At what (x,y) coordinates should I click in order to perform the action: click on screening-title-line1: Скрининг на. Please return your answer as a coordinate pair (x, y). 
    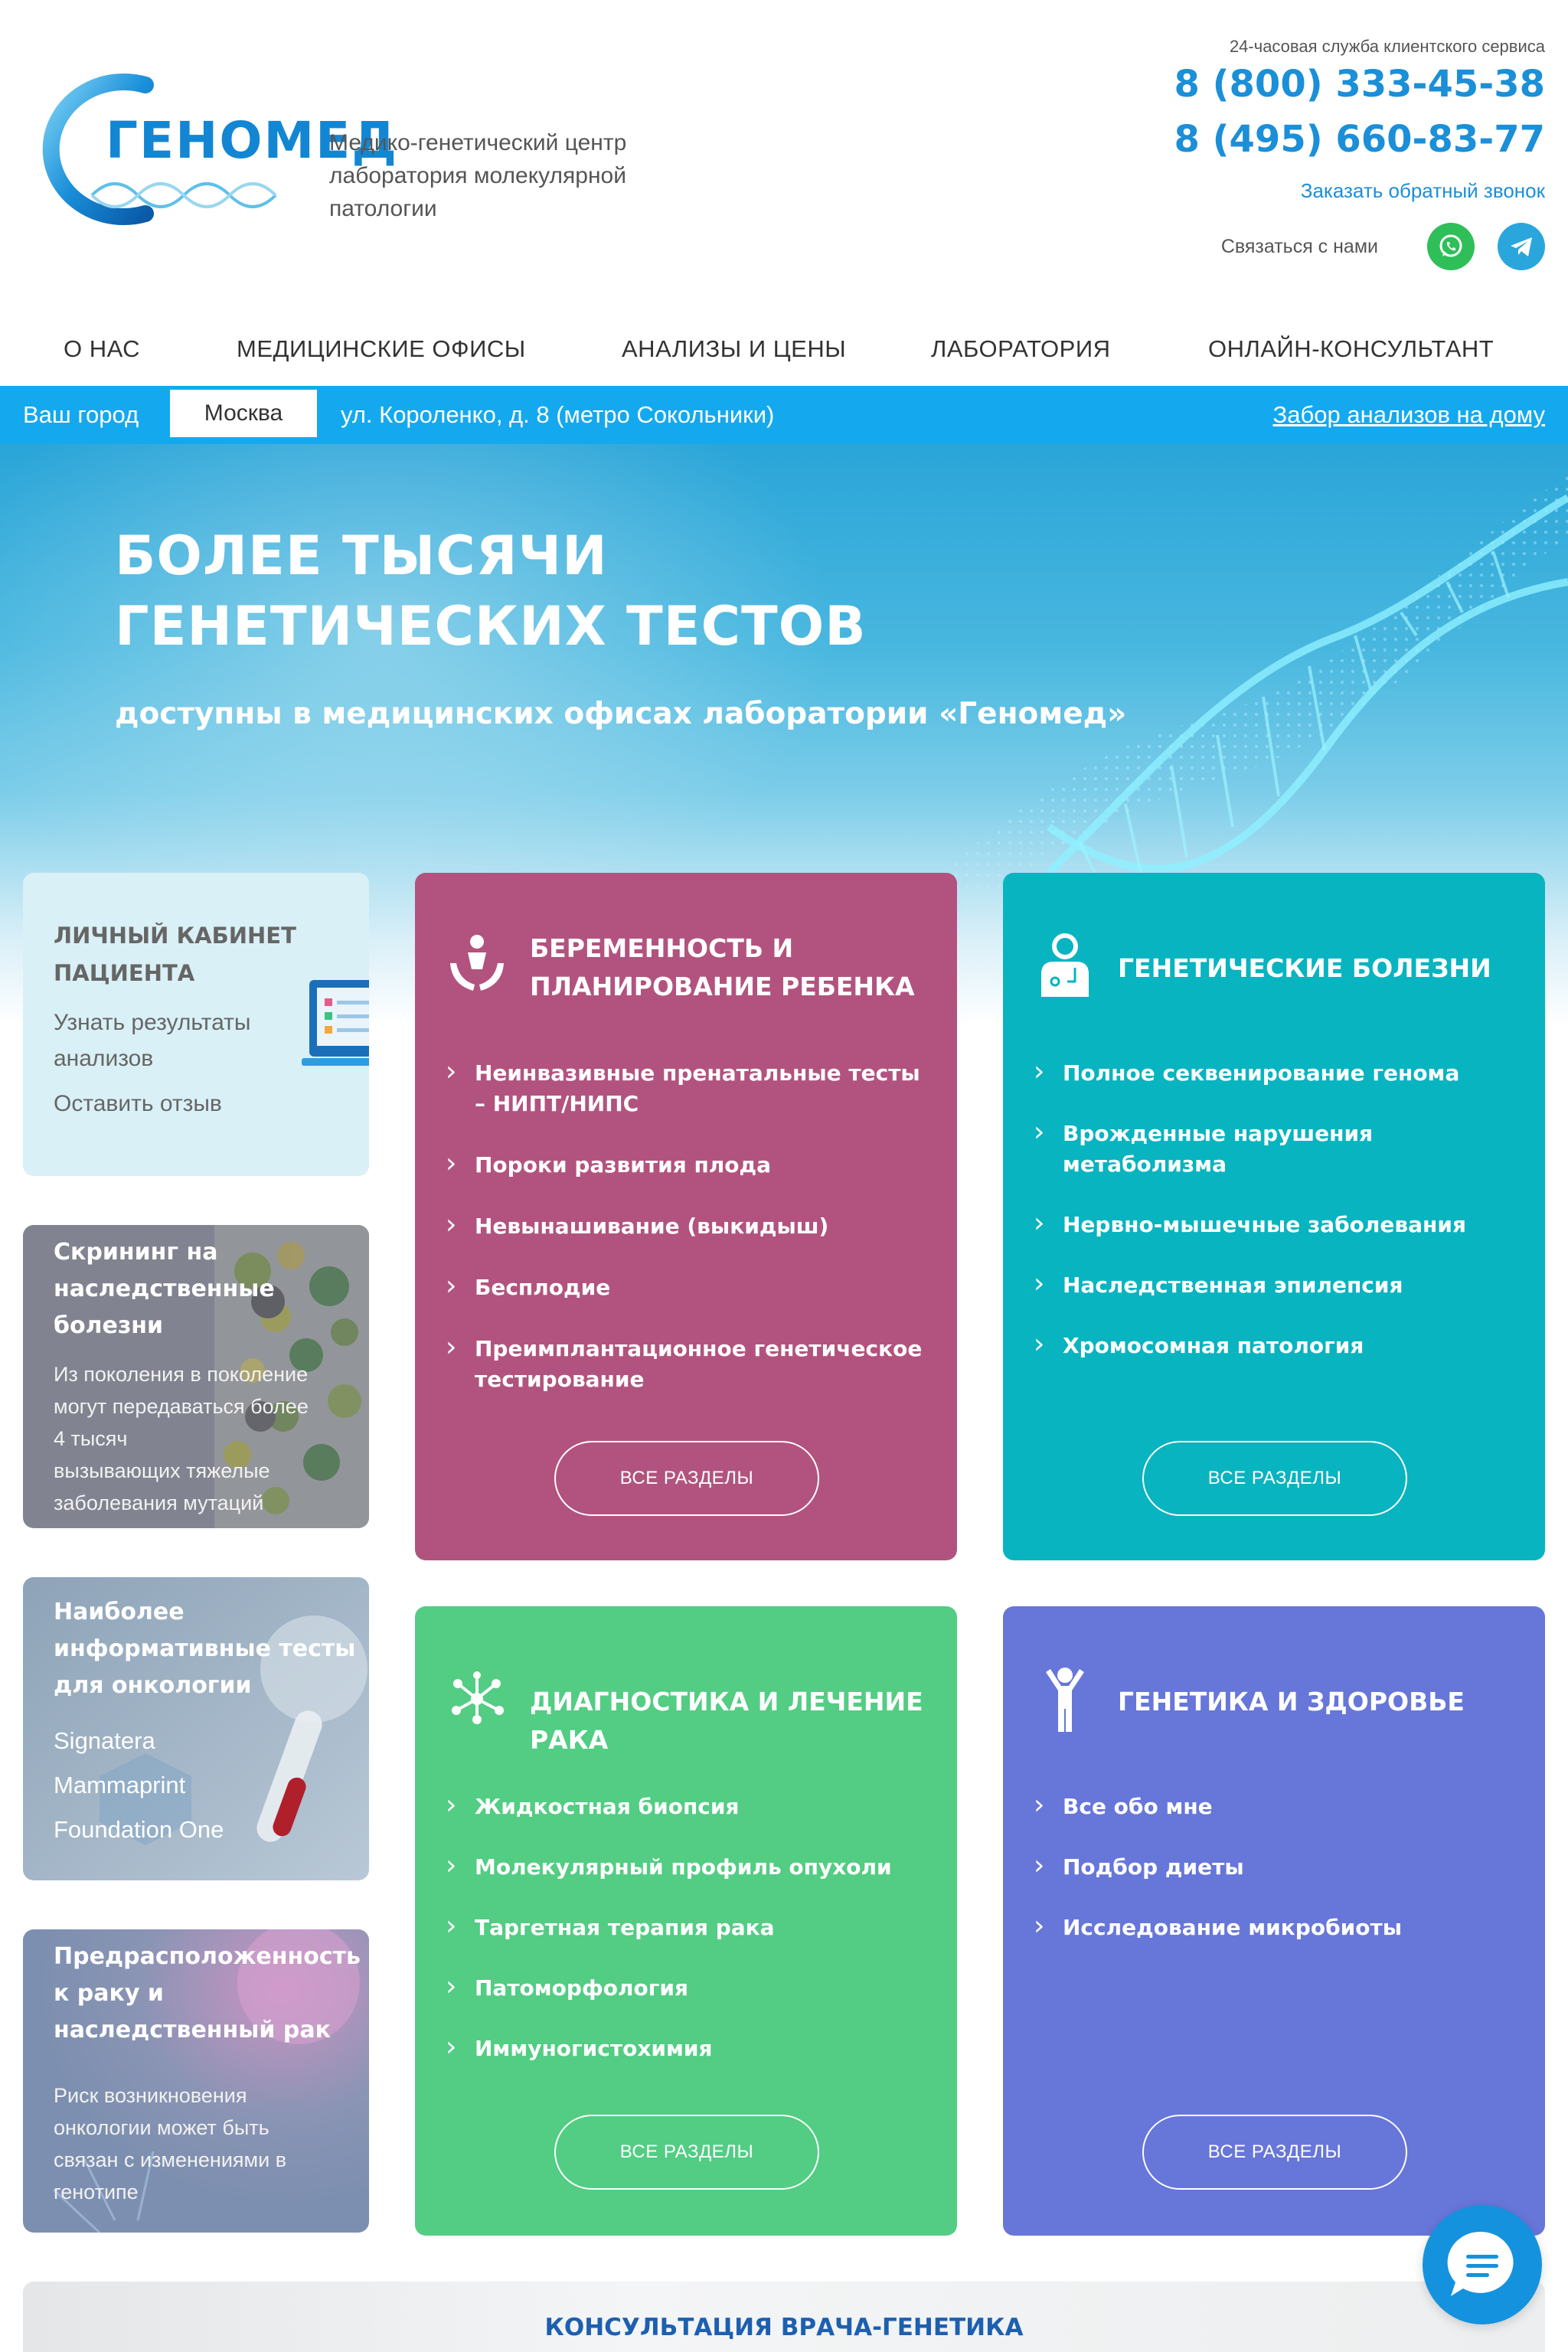
    Looking at the image, I should click on (136, 1252).